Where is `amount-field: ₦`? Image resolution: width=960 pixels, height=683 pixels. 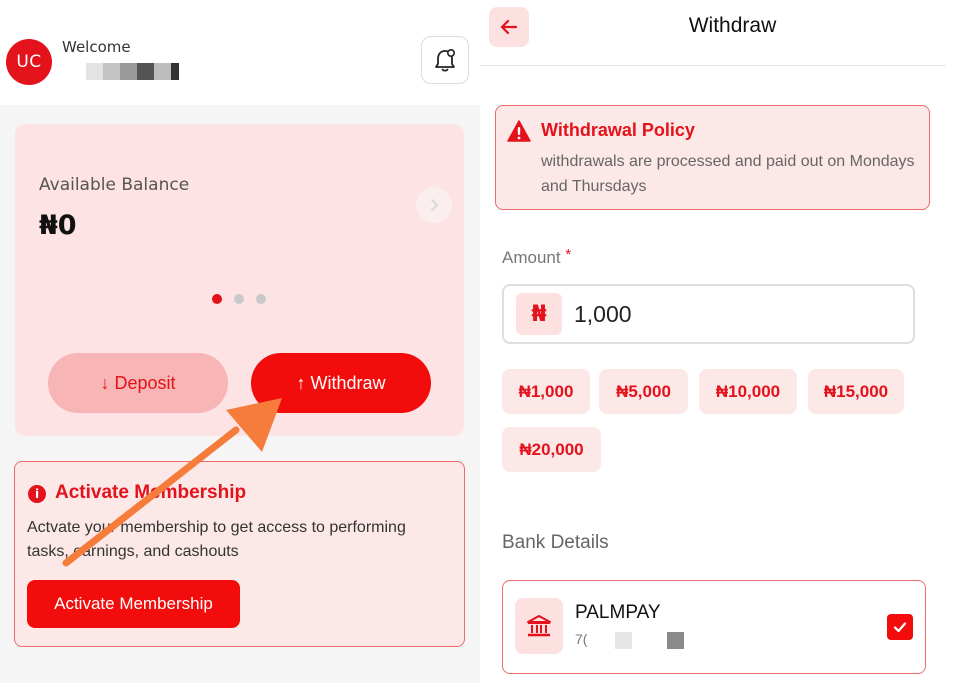
amount-field: ₦ is located at coordinates (708, 314).